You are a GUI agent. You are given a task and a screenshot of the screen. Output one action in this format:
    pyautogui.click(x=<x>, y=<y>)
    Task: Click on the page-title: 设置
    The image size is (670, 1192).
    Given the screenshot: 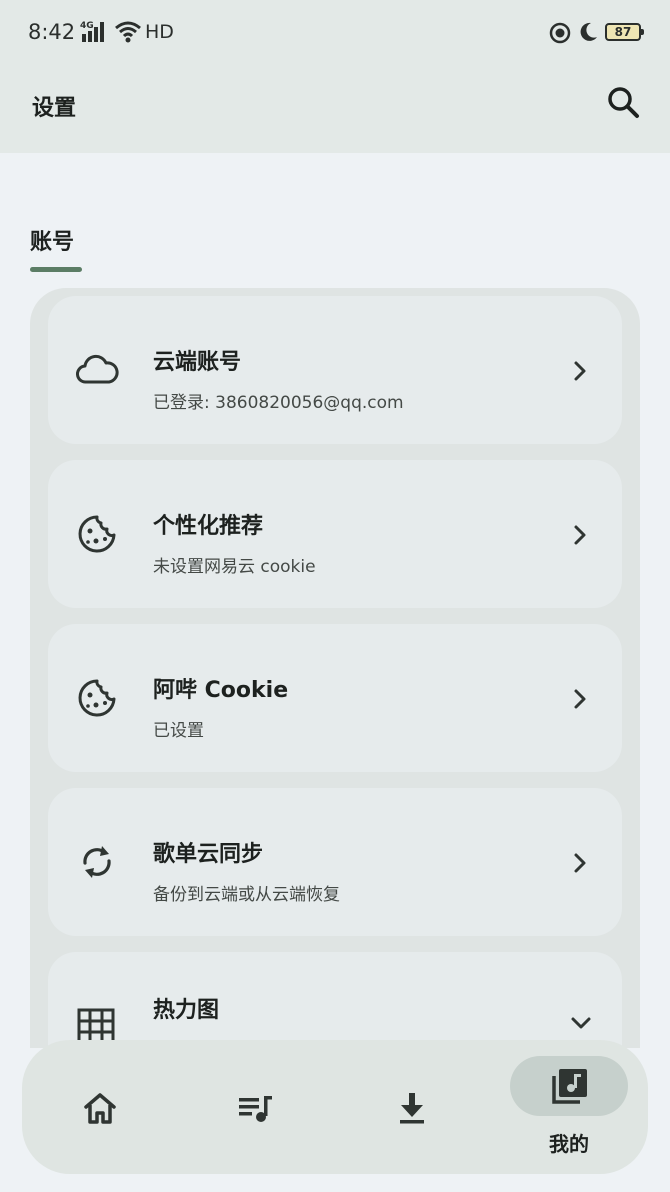 What is the action you would take?
    pyautogui.click(x=54, y=108)
    